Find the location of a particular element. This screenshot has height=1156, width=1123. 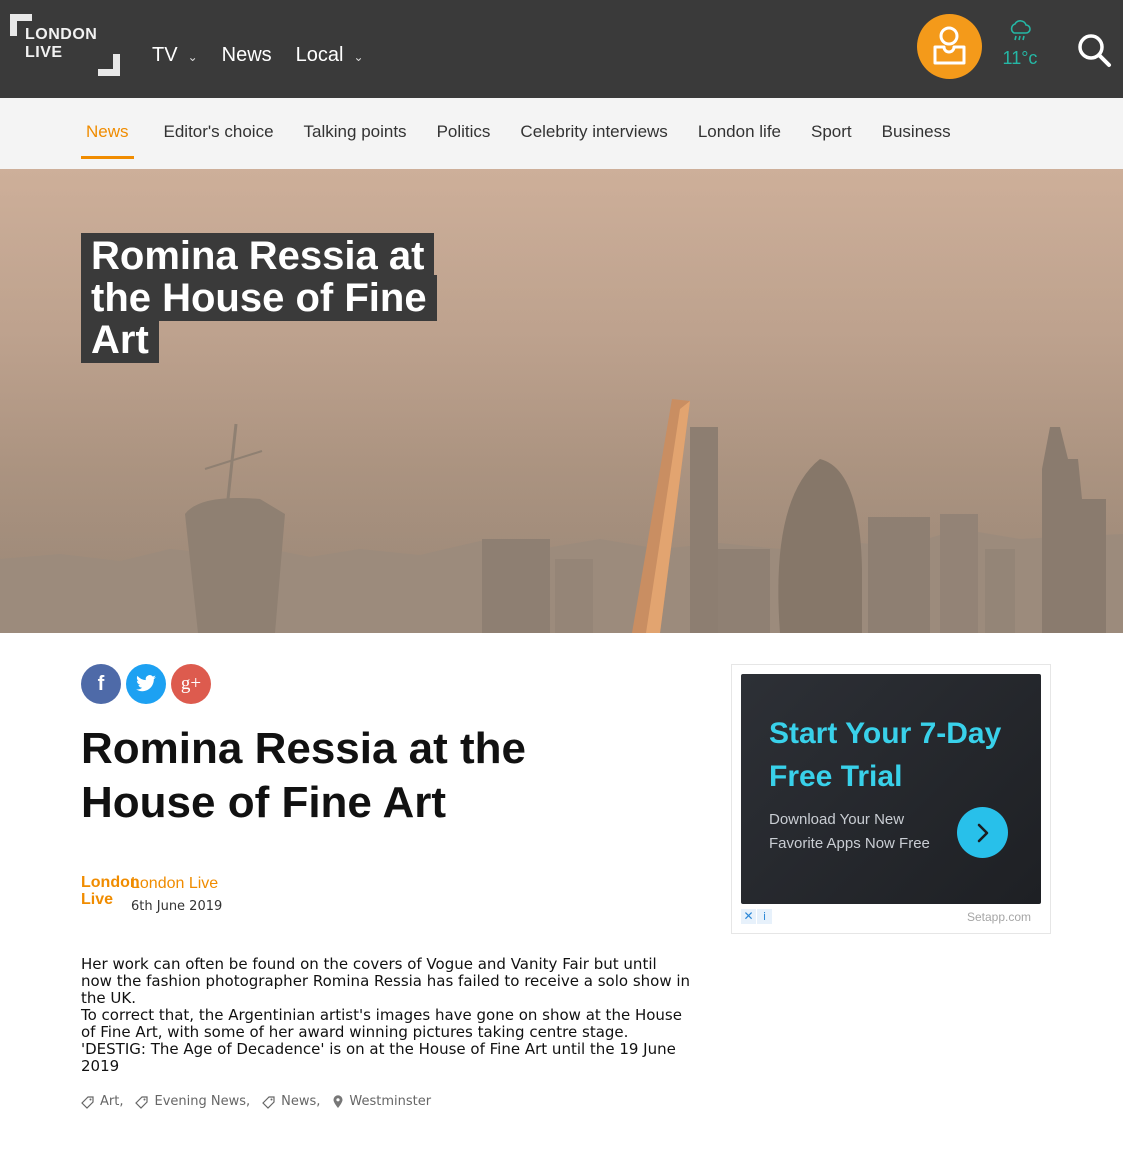

nav-item-news: News is located at coordinates (247, 55).